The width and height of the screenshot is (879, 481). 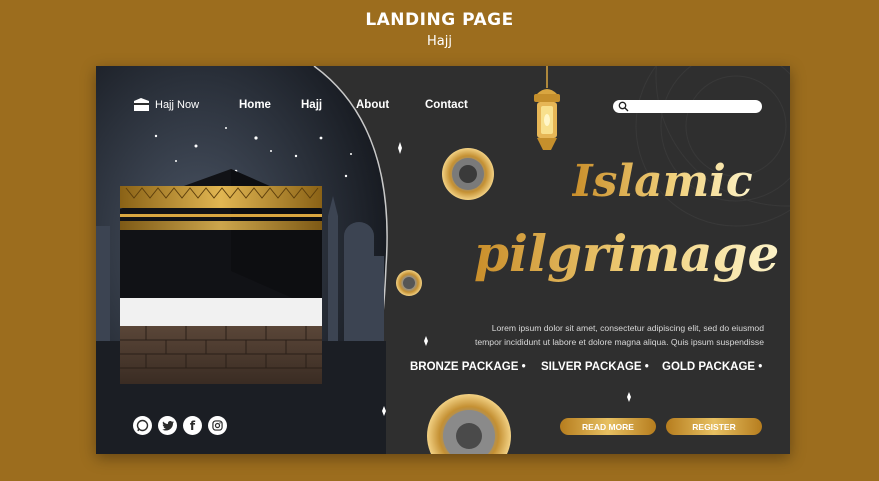 I want to click on kaaba-illustration, so click(x=221, y=276).